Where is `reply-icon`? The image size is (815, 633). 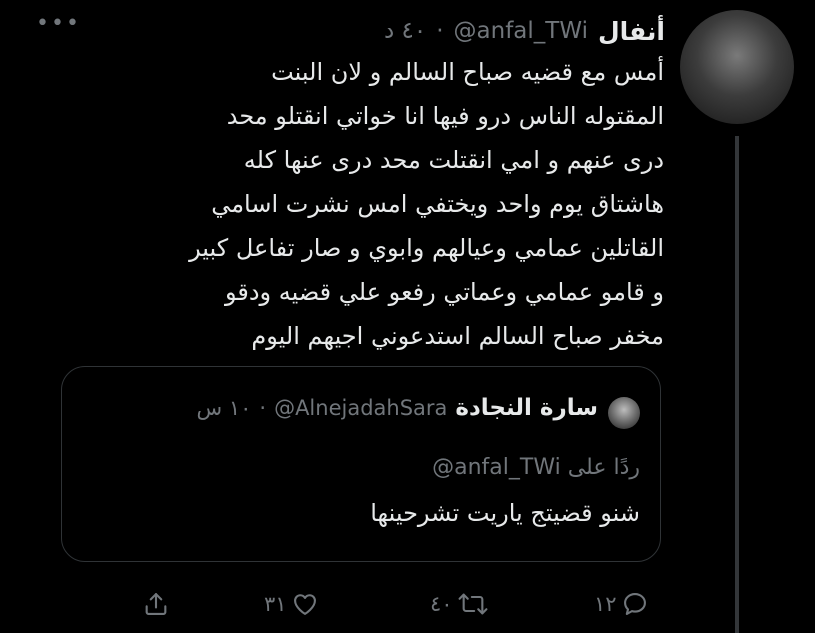 reply-icon is located at coordinates (635, 604).